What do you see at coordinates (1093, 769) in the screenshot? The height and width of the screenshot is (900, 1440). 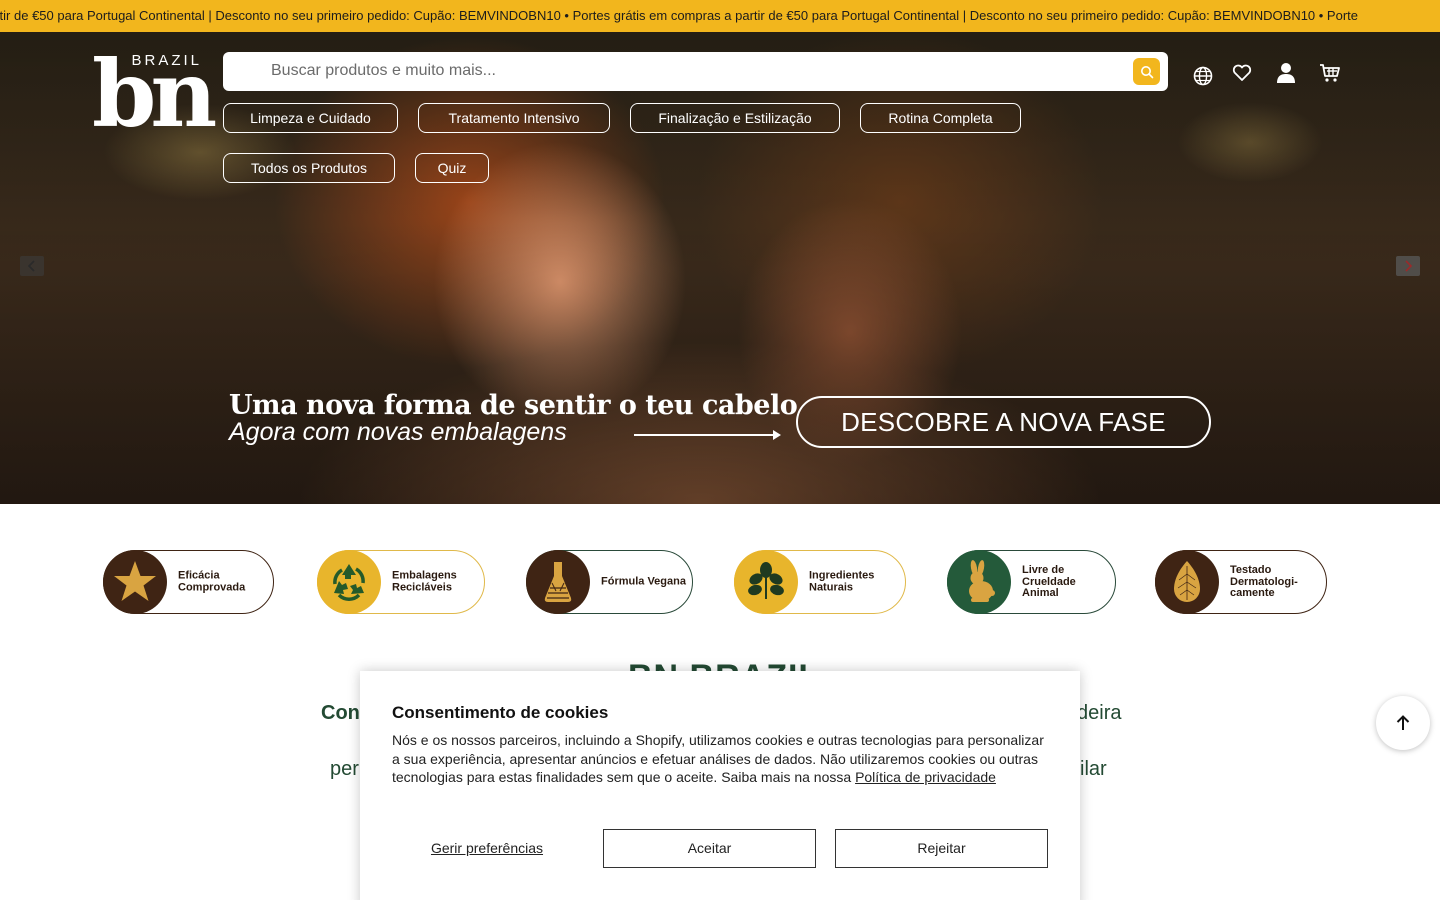 I see `intro-text-fragment: ilar` at bounding box center [1093, 769].